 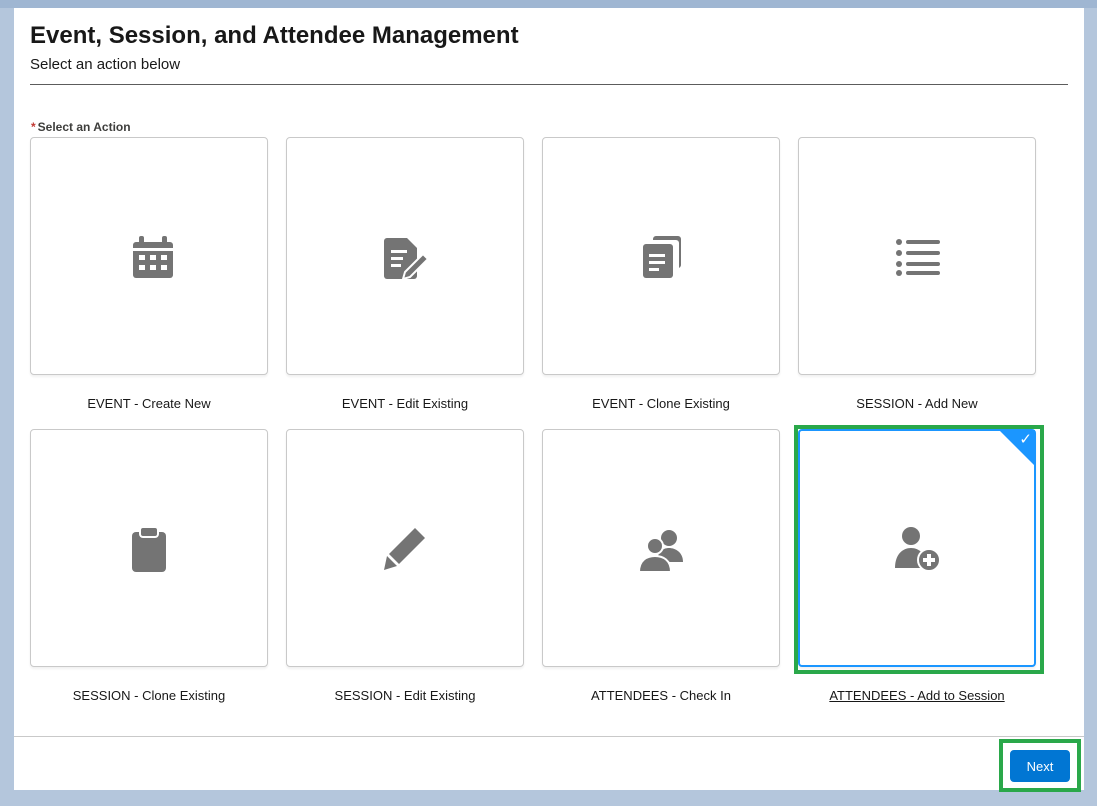 I want to click on select-action-label-text: Select an Action, so click(x=84, y=127).